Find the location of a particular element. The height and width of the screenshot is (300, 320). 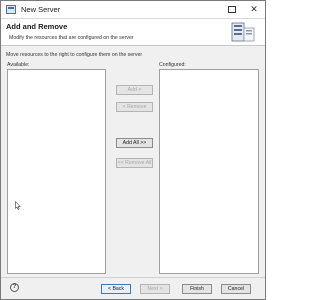

add-all-button: Add All >> is located at coordinates (134, 143).